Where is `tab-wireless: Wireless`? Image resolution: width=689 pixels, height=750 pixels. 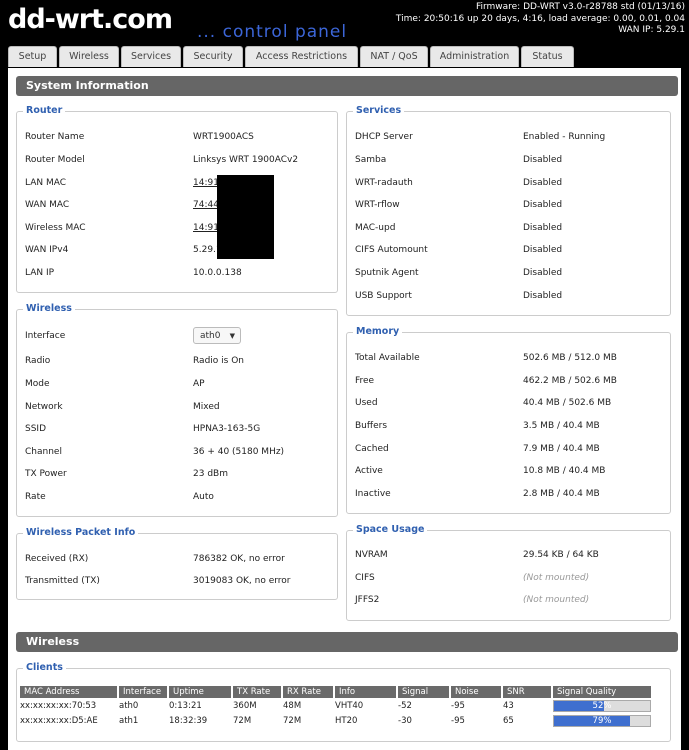 tab-wireless: Wireless is located at coordinates (89, 56).